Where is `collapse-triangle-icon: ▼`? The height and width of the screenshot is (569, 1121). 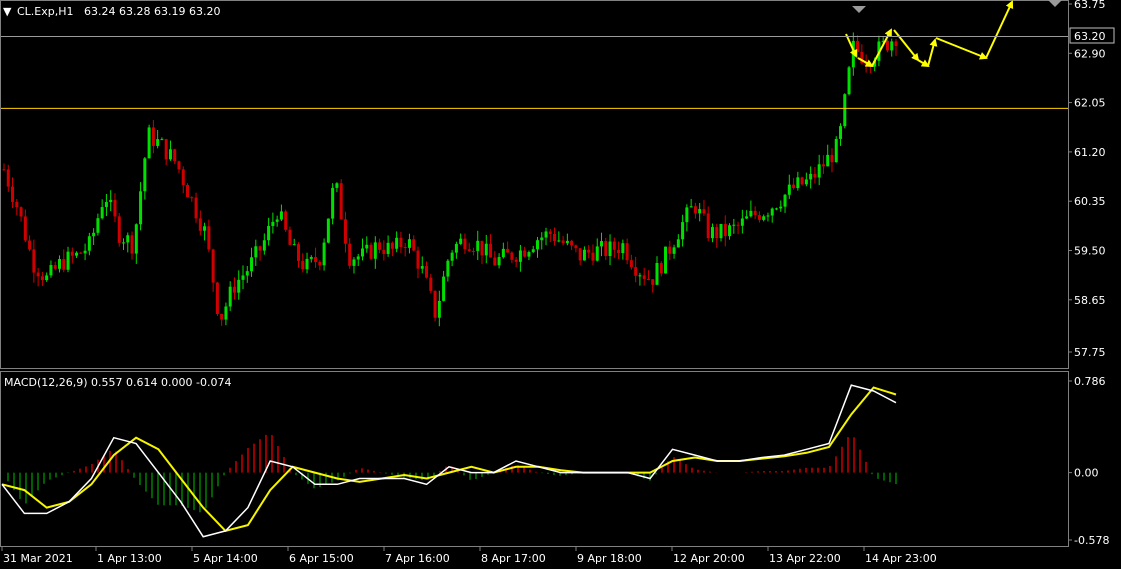 collapse-triangle-icon: ▼ is located at coordinates (7, 11).